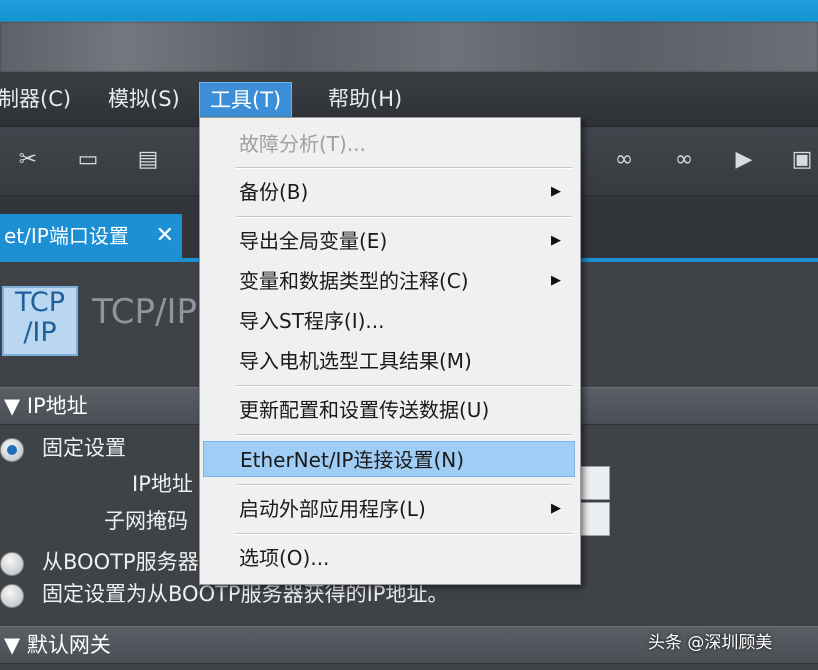 The image size is (818, 670). What do you see at coordinates (710, 643) in the screenshot?
I see `watermark-text: 头条 @深圳顾美` at bounding box center [710, 643].